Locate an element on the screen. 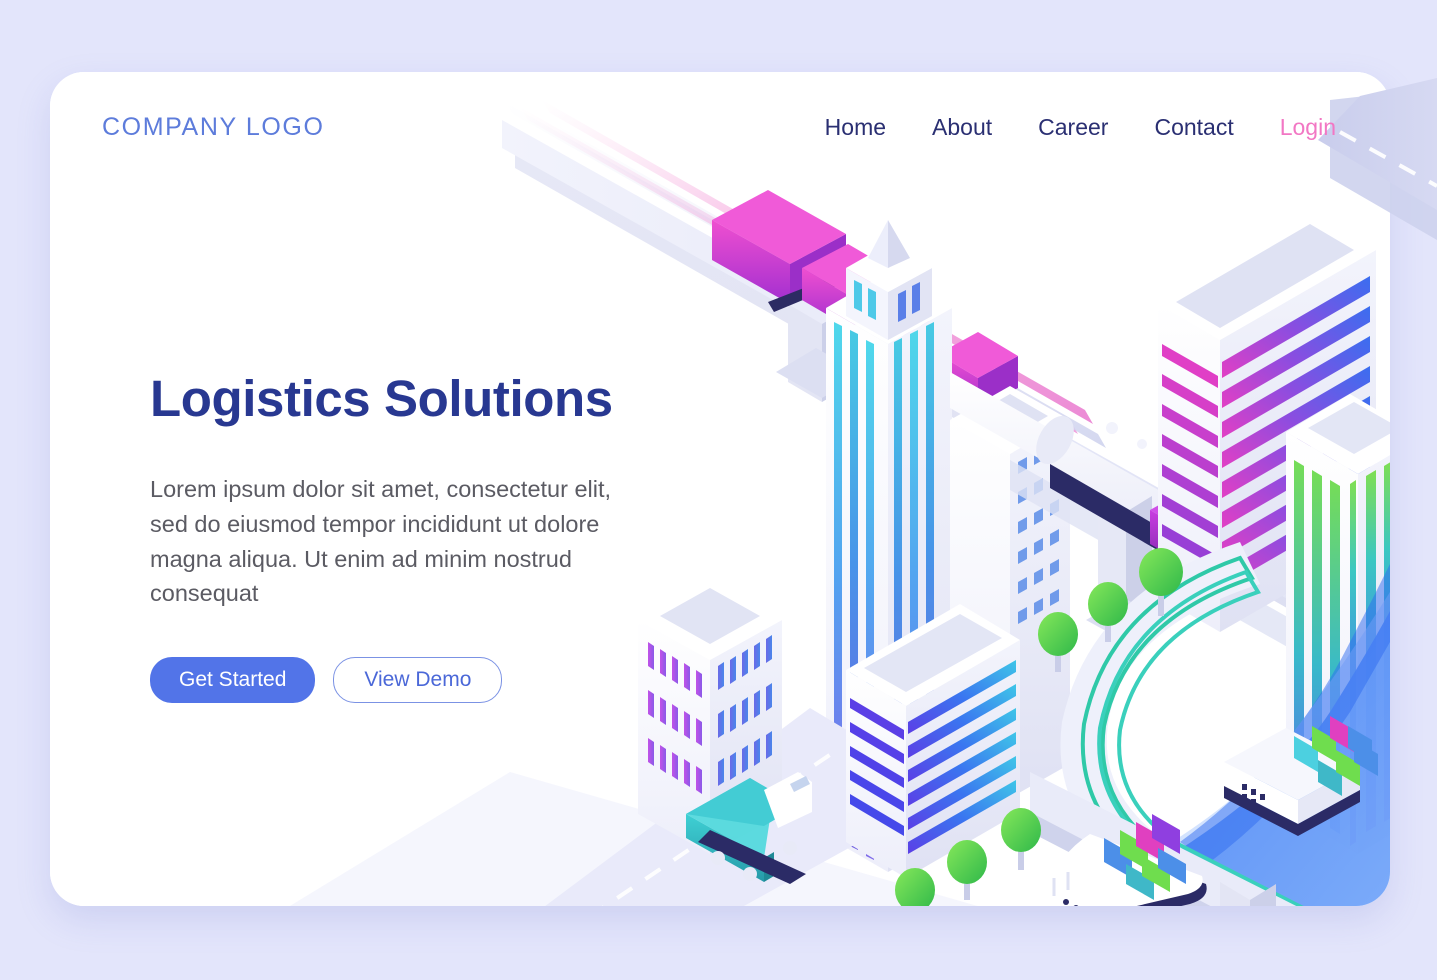  skyscraper-pyramid is located at coordinates (889, 546).